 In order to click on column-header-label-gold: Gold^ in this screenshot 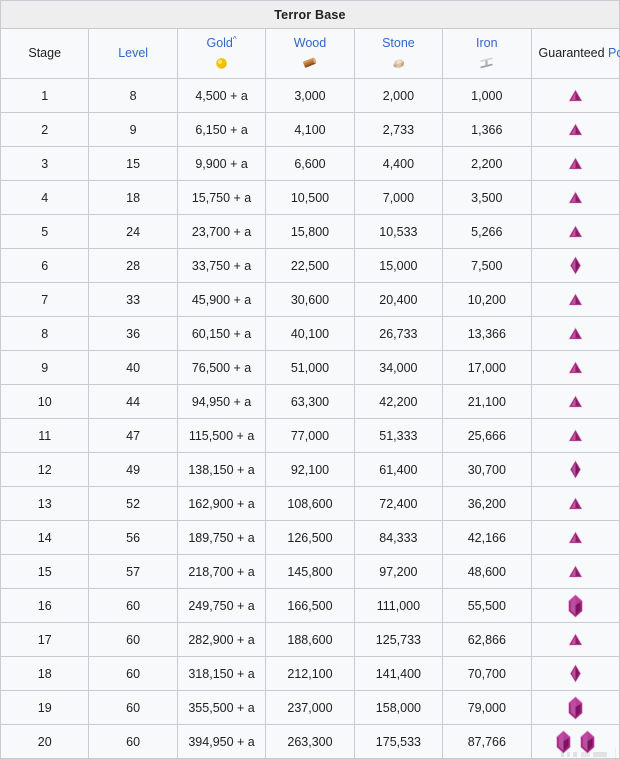, I will do `click(221, 43)`.